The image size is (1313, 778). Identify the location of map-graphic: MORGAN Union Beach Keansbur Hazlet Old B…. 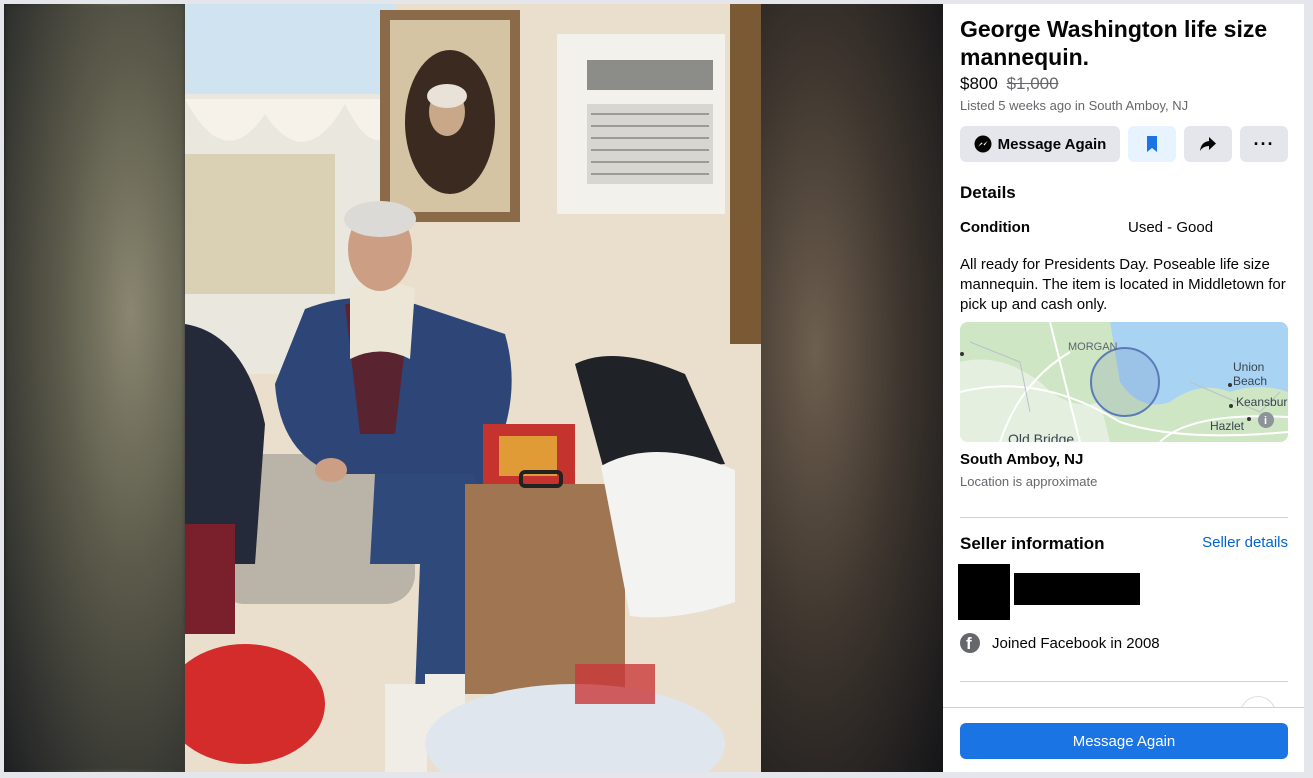
(1124, 382).